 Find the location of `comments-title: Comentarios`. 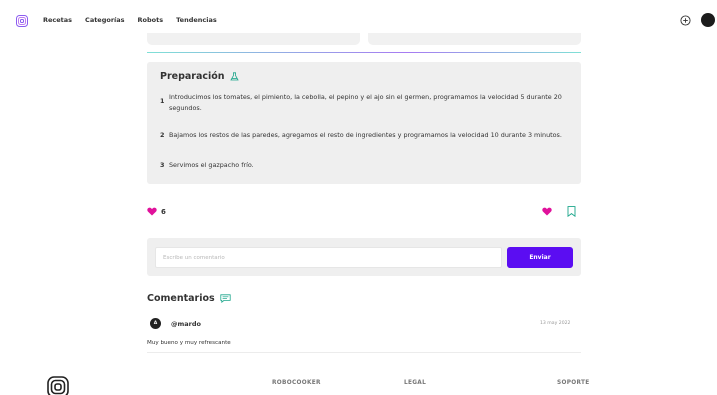

comments-title: Comentarios is located at coordinates (189, 298).